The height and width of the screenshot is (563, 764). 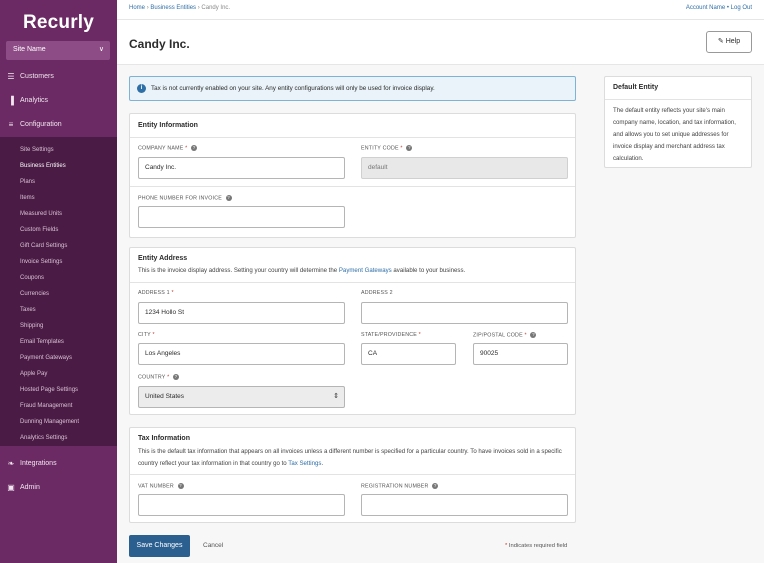 What do you see at coordinates (58, 488) in the screenshot?
I see `nav-item-admin: ▣ Admin` at bounding box center [58, 488].